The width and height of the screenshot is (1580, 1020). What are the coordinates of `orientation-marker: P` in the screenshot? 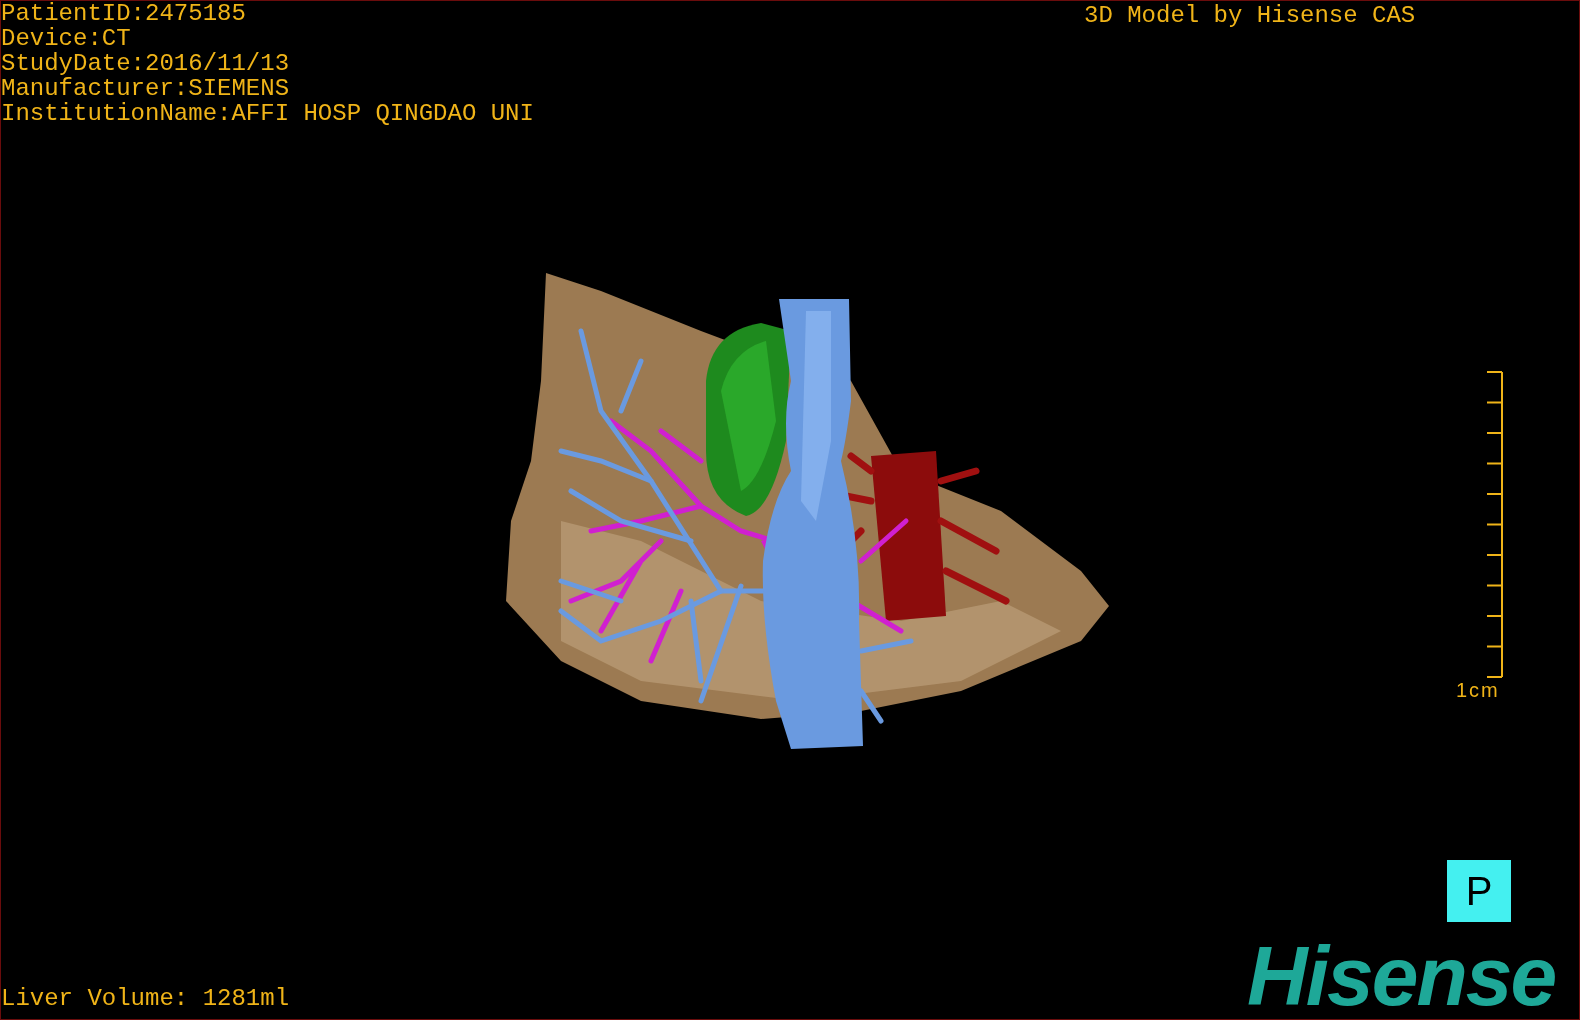 It's located at (1479, 891).